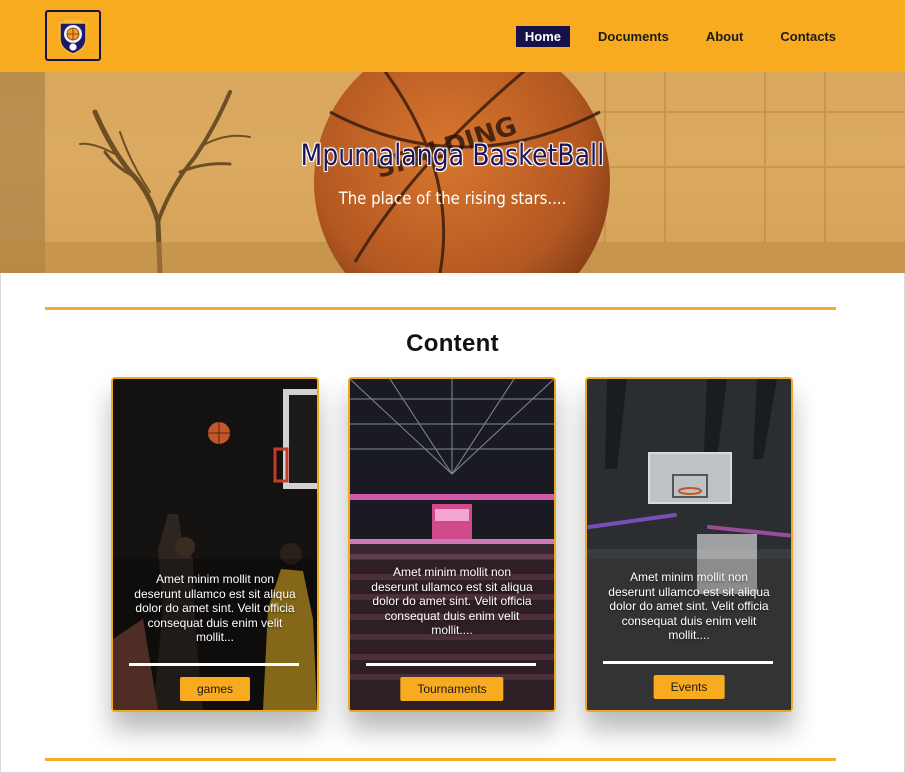 The image size is (905, 773). I want to click on card-tournaments-rule, so click(451, 664).